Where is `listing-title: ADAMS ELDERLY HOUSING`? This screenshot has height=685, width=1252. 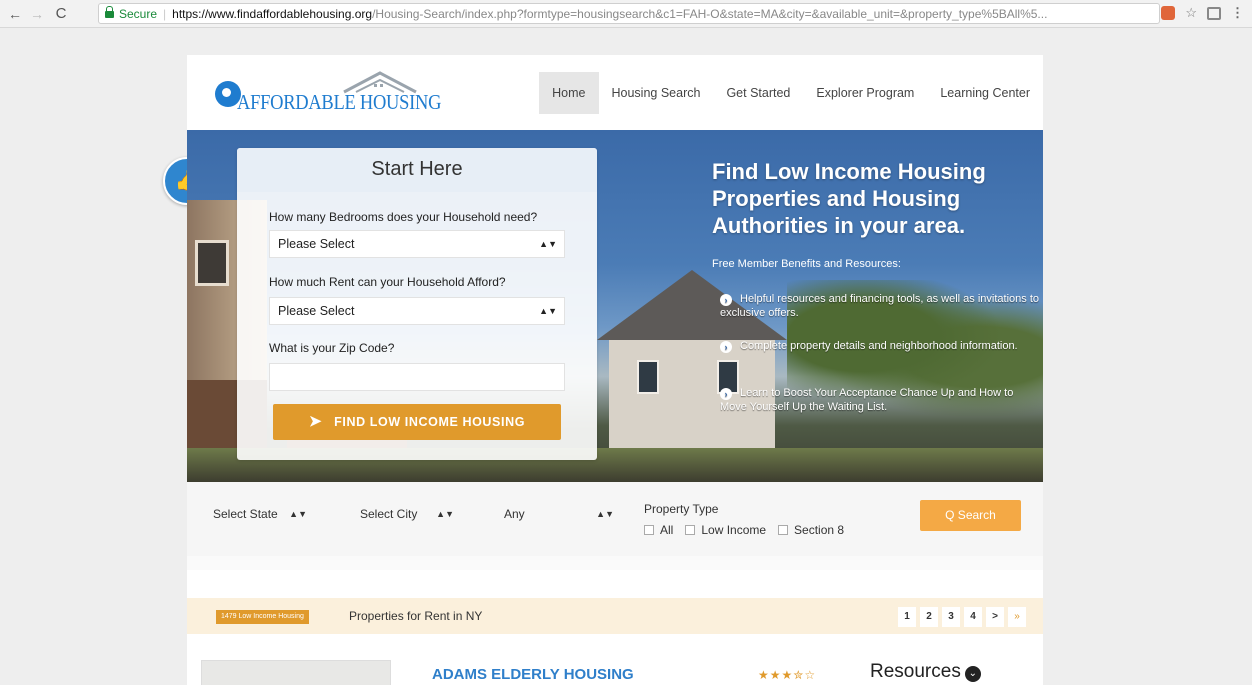
listing-title: ADAMS ELDERLY HOUSING is located at coordinates (533, 674).